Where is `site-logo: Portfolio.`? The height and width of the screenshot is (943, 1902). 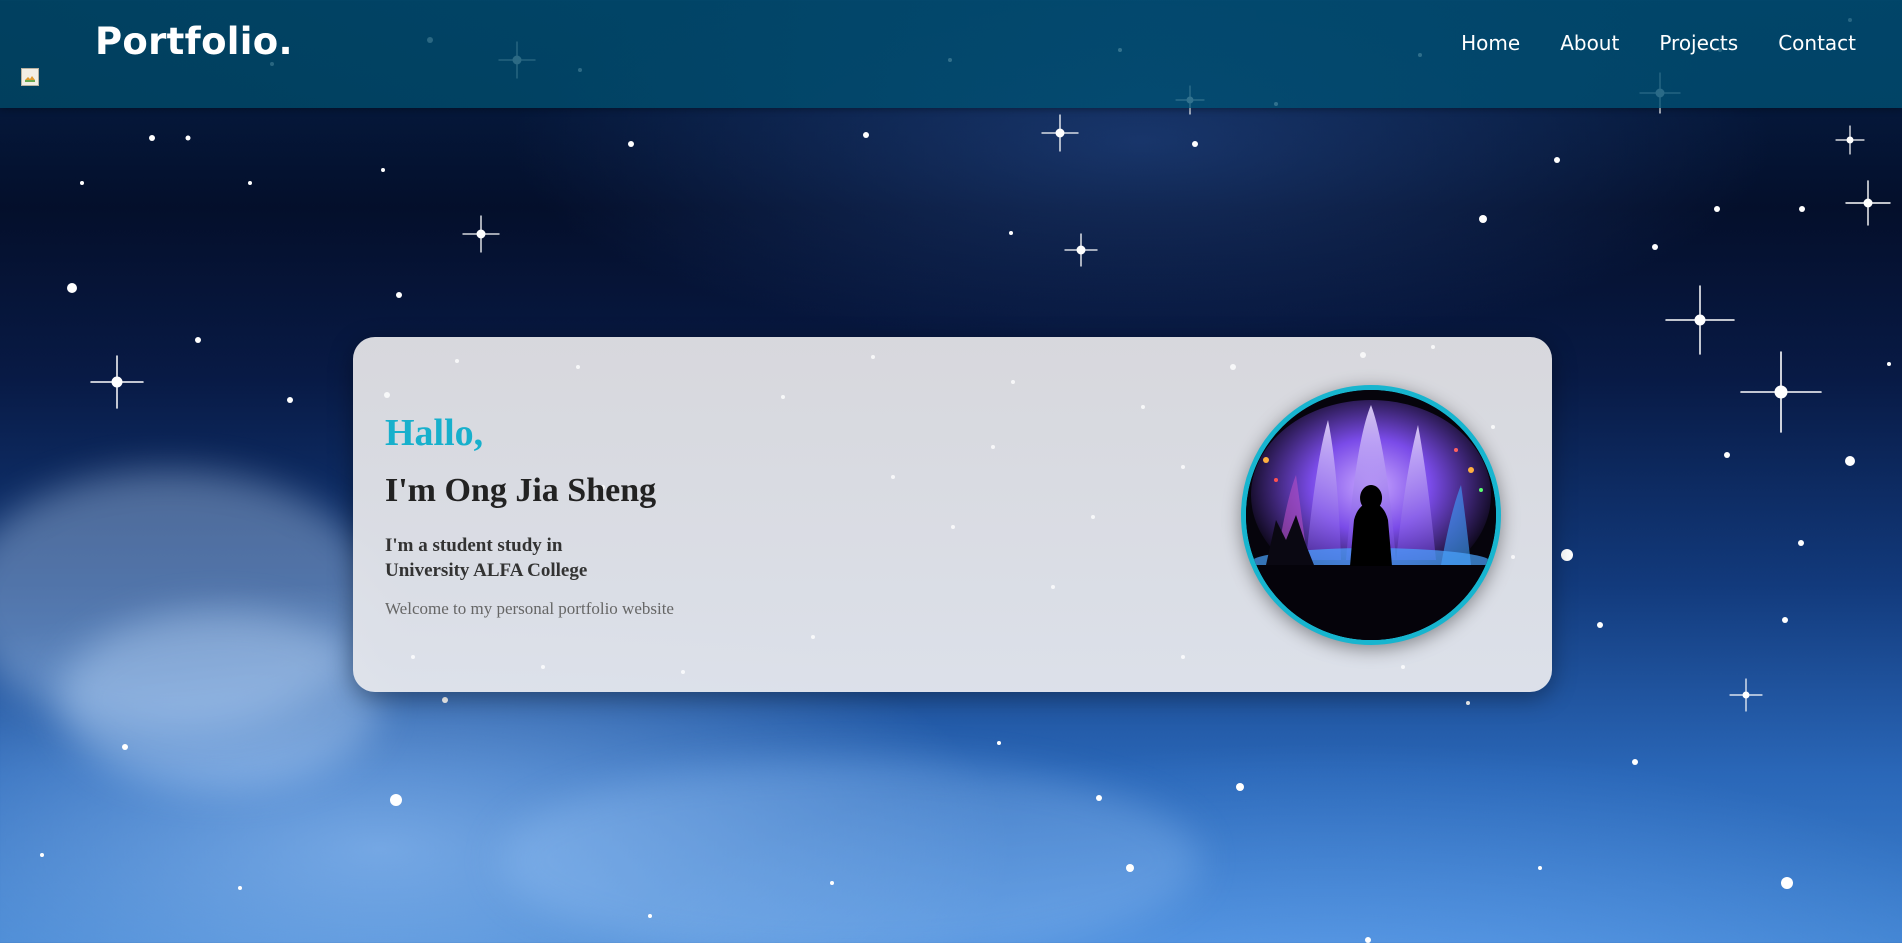 site-logo: Portfolio. is located at coordinates (194, 41).